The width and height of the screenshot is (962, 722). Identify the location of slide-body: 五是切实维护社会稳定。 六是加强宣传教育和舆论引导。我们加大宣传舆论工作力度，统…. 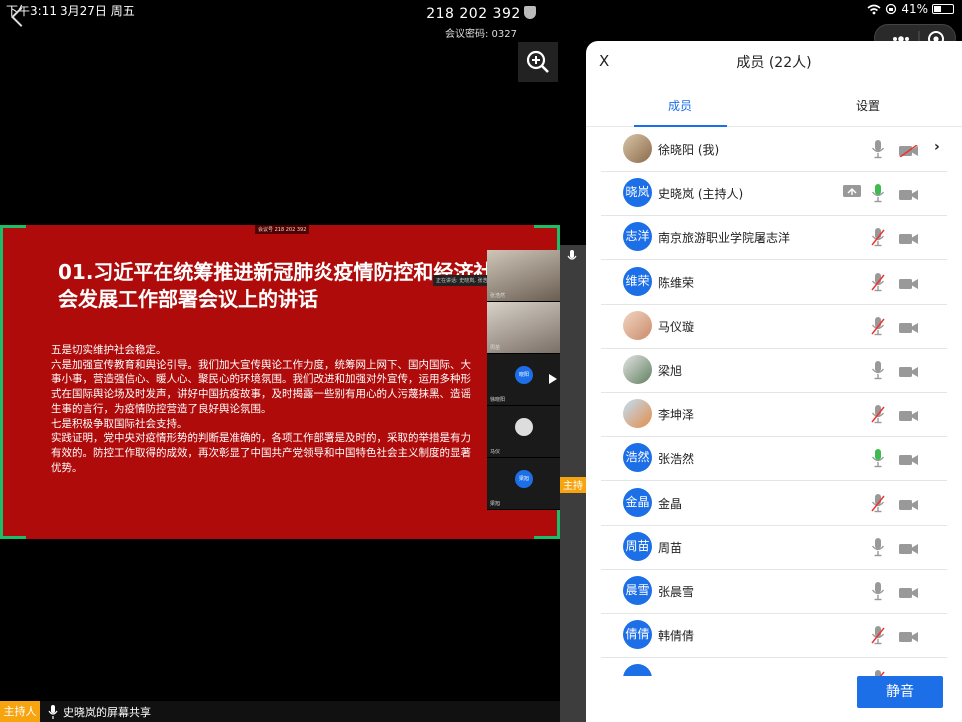
(265, 409).